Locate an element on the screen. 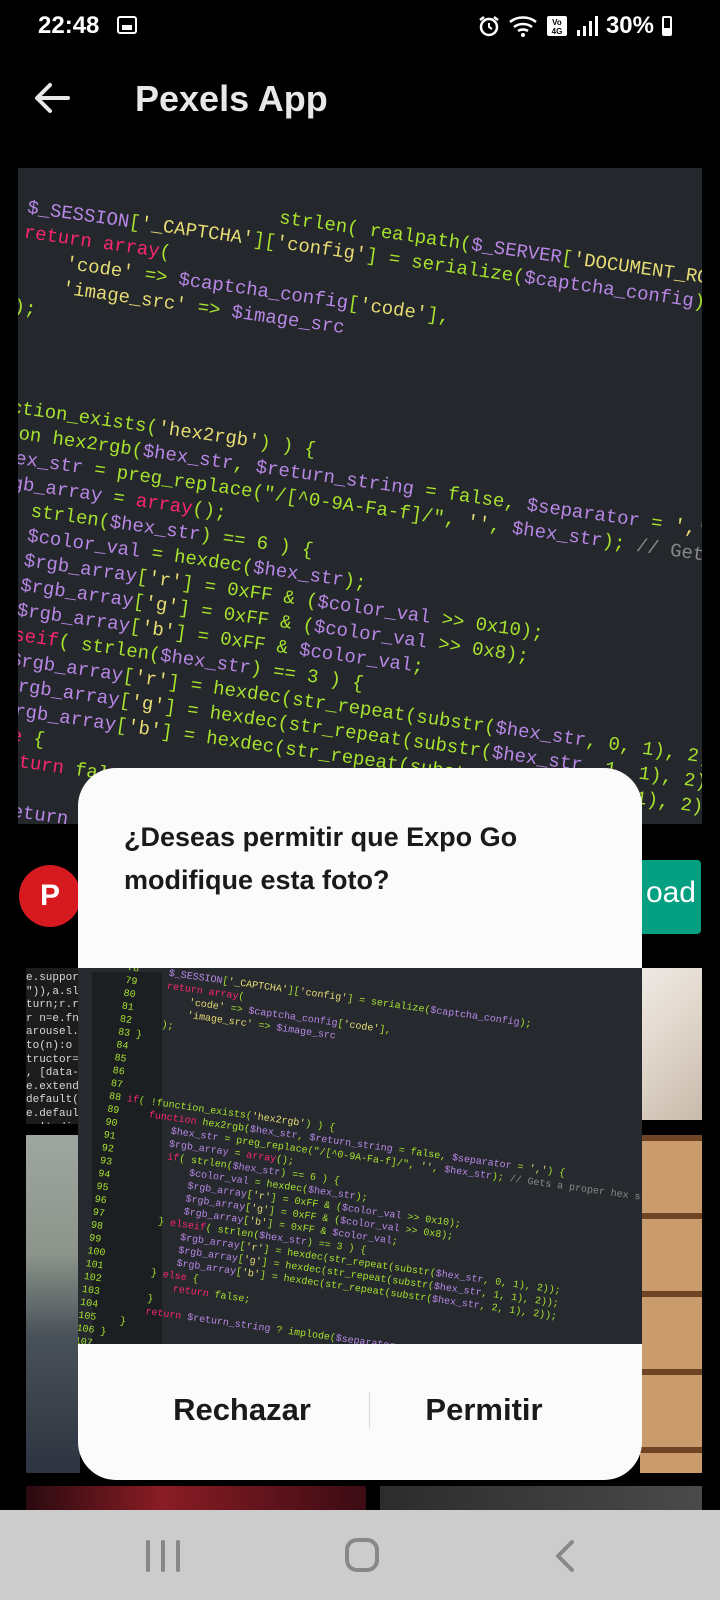 Image resolution: width=720 pixels, height=1600 pixels. volte-4g-icon: Vo4G is located at coordinates (556, 26).